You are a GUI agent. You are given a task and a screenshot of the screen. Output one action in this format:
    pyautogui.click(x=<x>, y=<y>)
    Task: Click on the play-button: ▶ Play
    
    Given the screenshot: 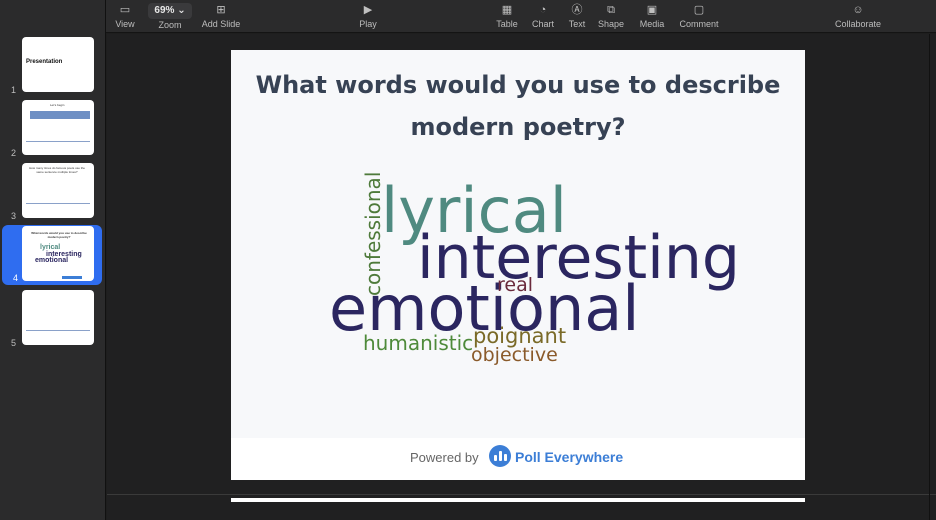 What is the action you would take?
    pyautogui.click(x=368, y=16)
    